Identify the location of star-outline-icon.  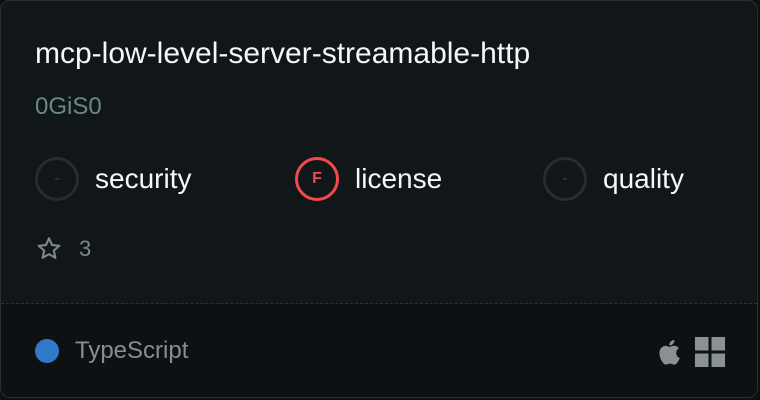
(49, 249).